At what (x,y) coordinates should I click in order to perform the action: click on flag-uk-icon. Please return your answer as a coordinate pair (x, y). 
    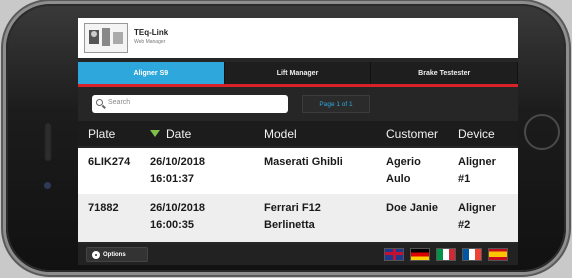
    Looking at the image, I should click on (394, 254).